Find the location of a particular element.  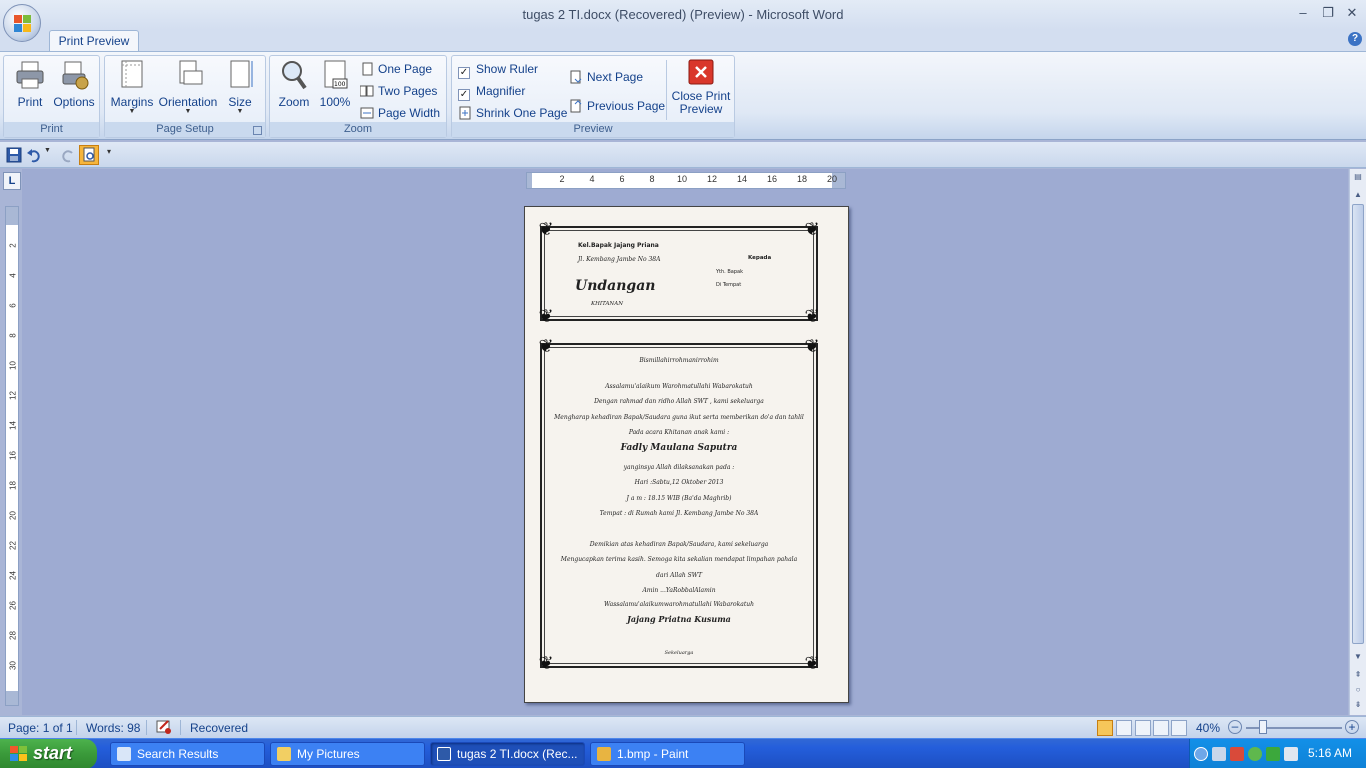

tray-expand-icon is located at coordinates (1201, 754).